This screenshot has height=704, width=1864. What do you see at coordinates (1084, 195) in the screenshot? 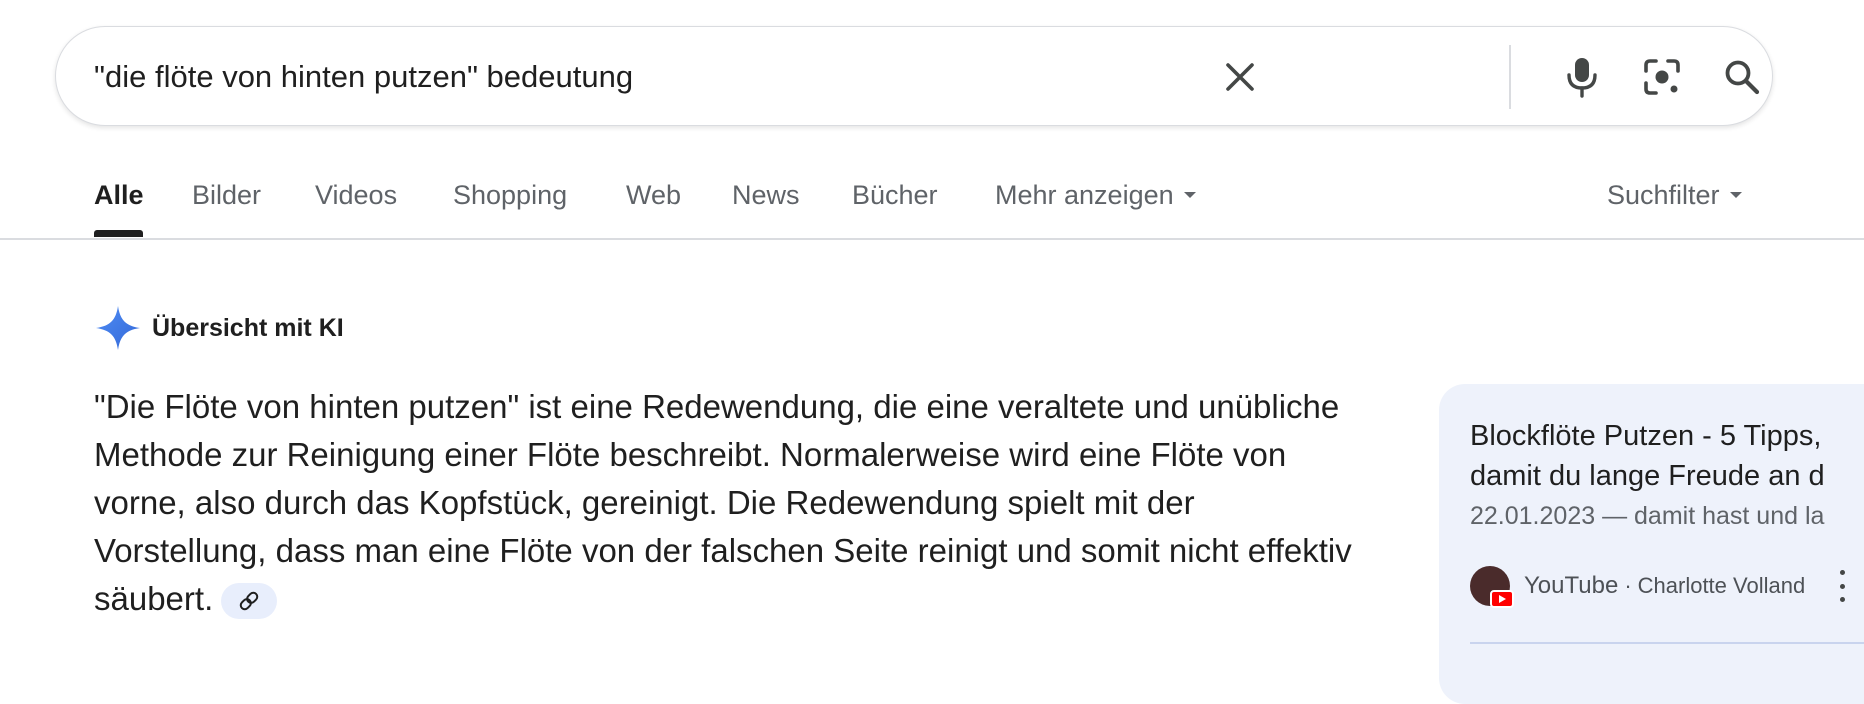
I see `tab-mehr-anzeigen-label: Mehr anzeigen` at bounding box center [1084, 195].